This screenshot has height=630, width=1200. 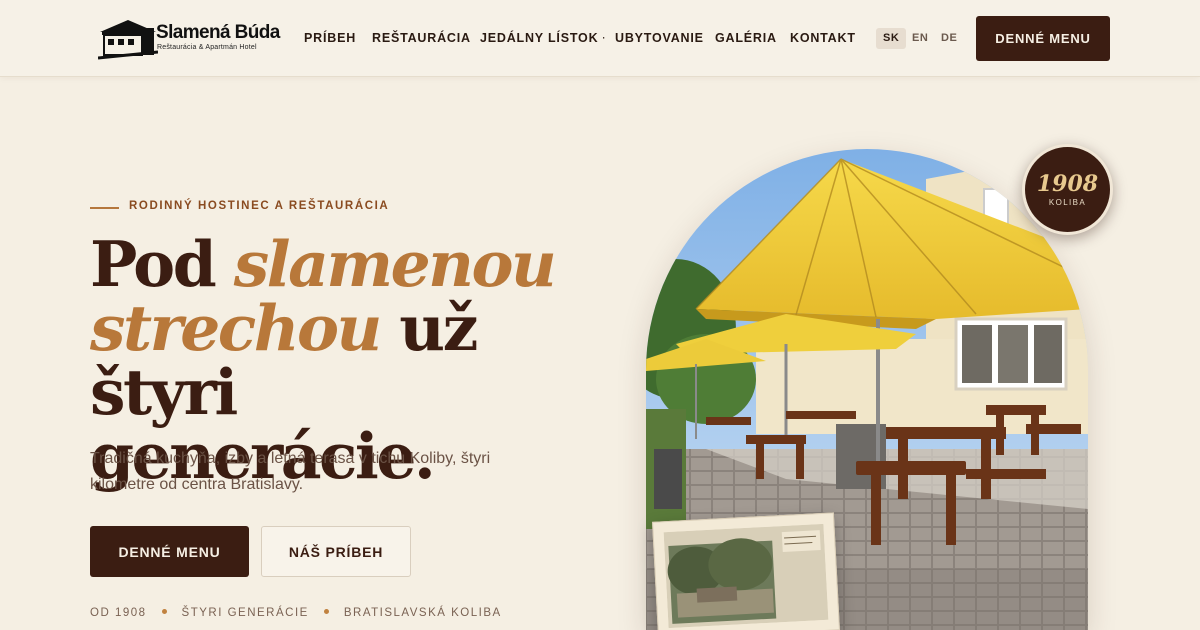 I want to click on badge-year: 1908, so click(x=1067, y=184).